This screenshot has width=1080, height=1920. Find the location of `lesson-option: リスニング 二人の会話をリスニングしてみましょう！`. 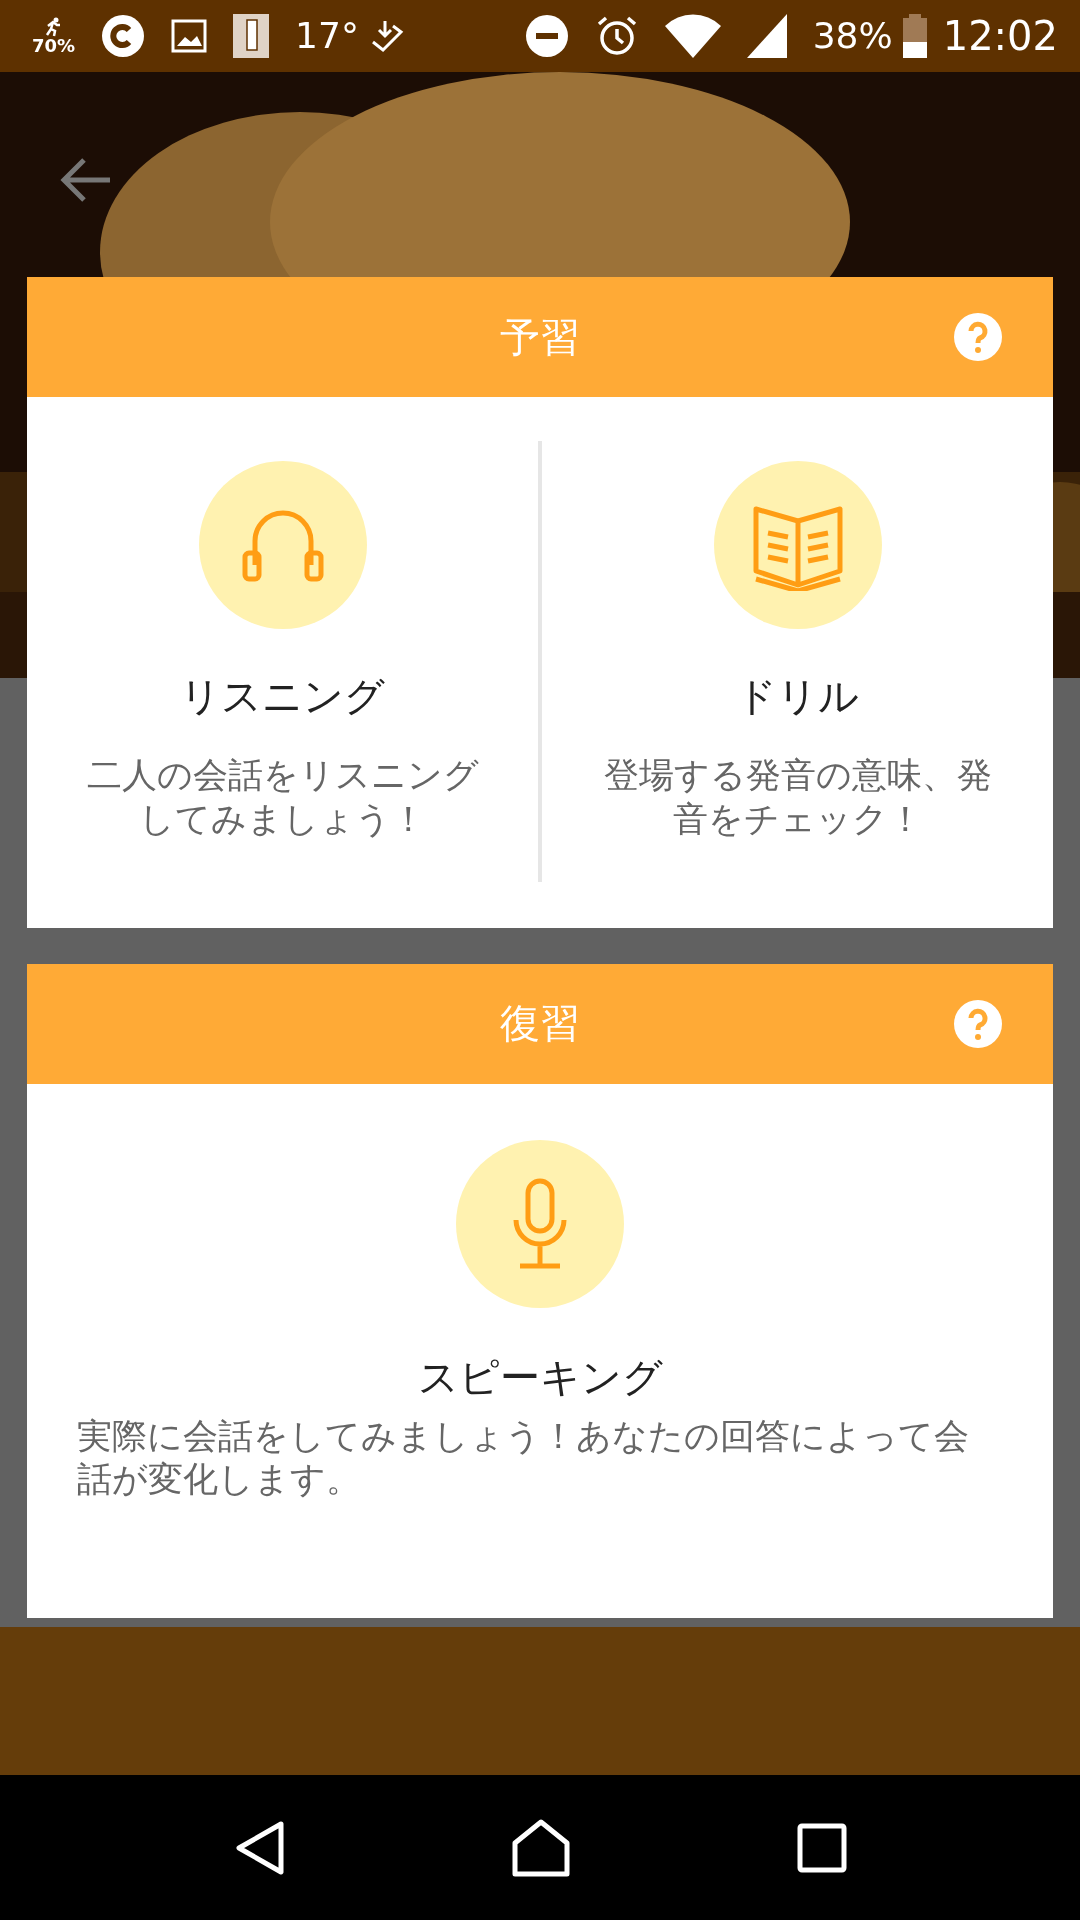

lesson-option: リスニング 二人の会話をリスニングしてみましょう！ is located at coordinates (282, 661).